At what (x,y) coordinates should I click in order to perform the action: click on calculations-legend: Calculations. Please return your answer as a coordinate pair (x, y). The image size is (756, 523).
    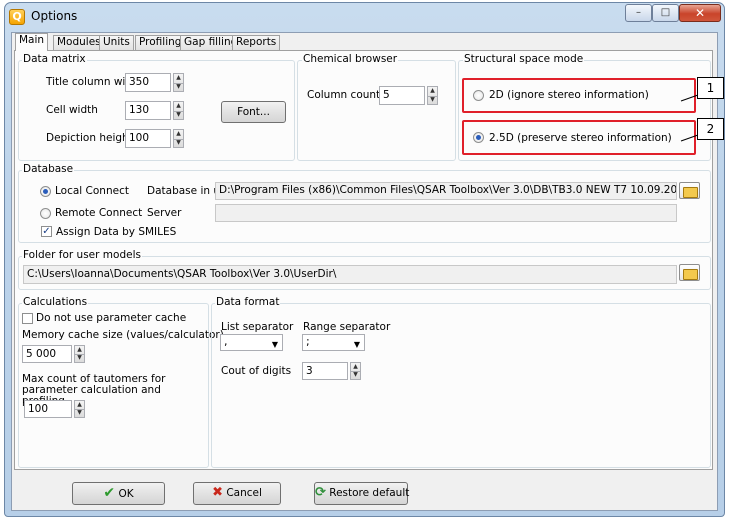
    Looking at the image, I should click on (55, 302).